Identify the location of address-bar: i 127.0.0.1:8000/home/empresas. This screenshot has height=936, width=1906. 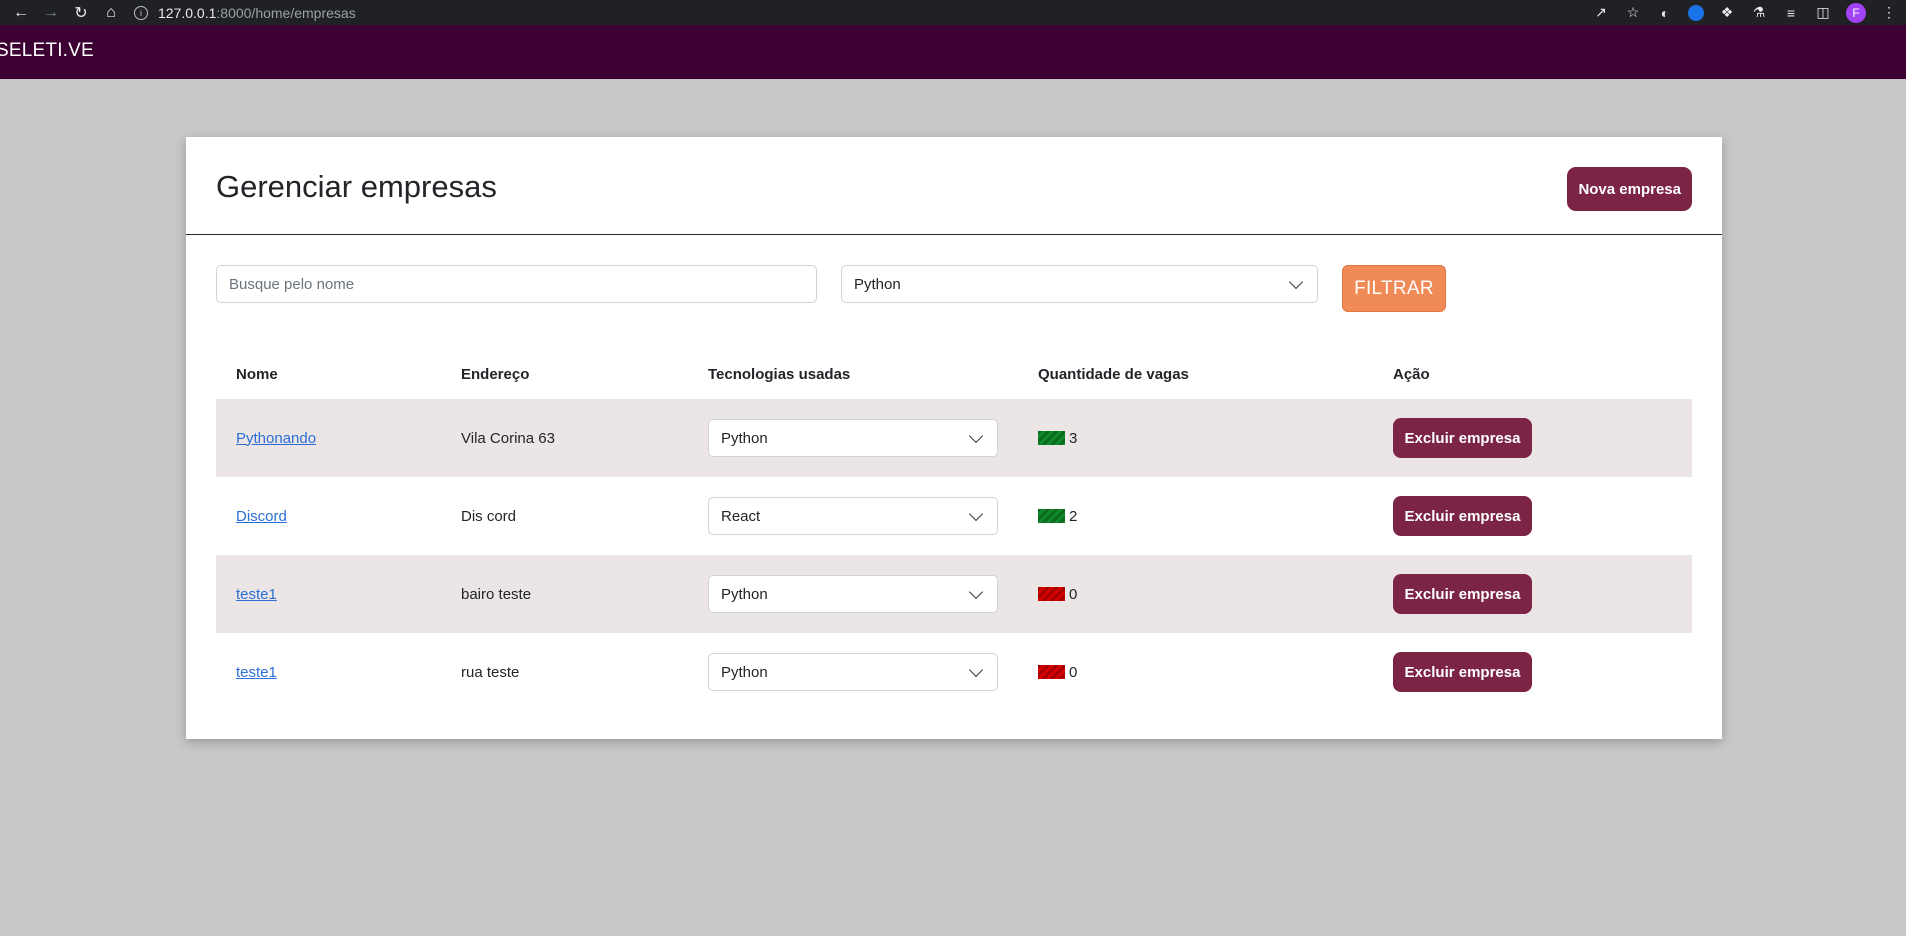
(245, 13).